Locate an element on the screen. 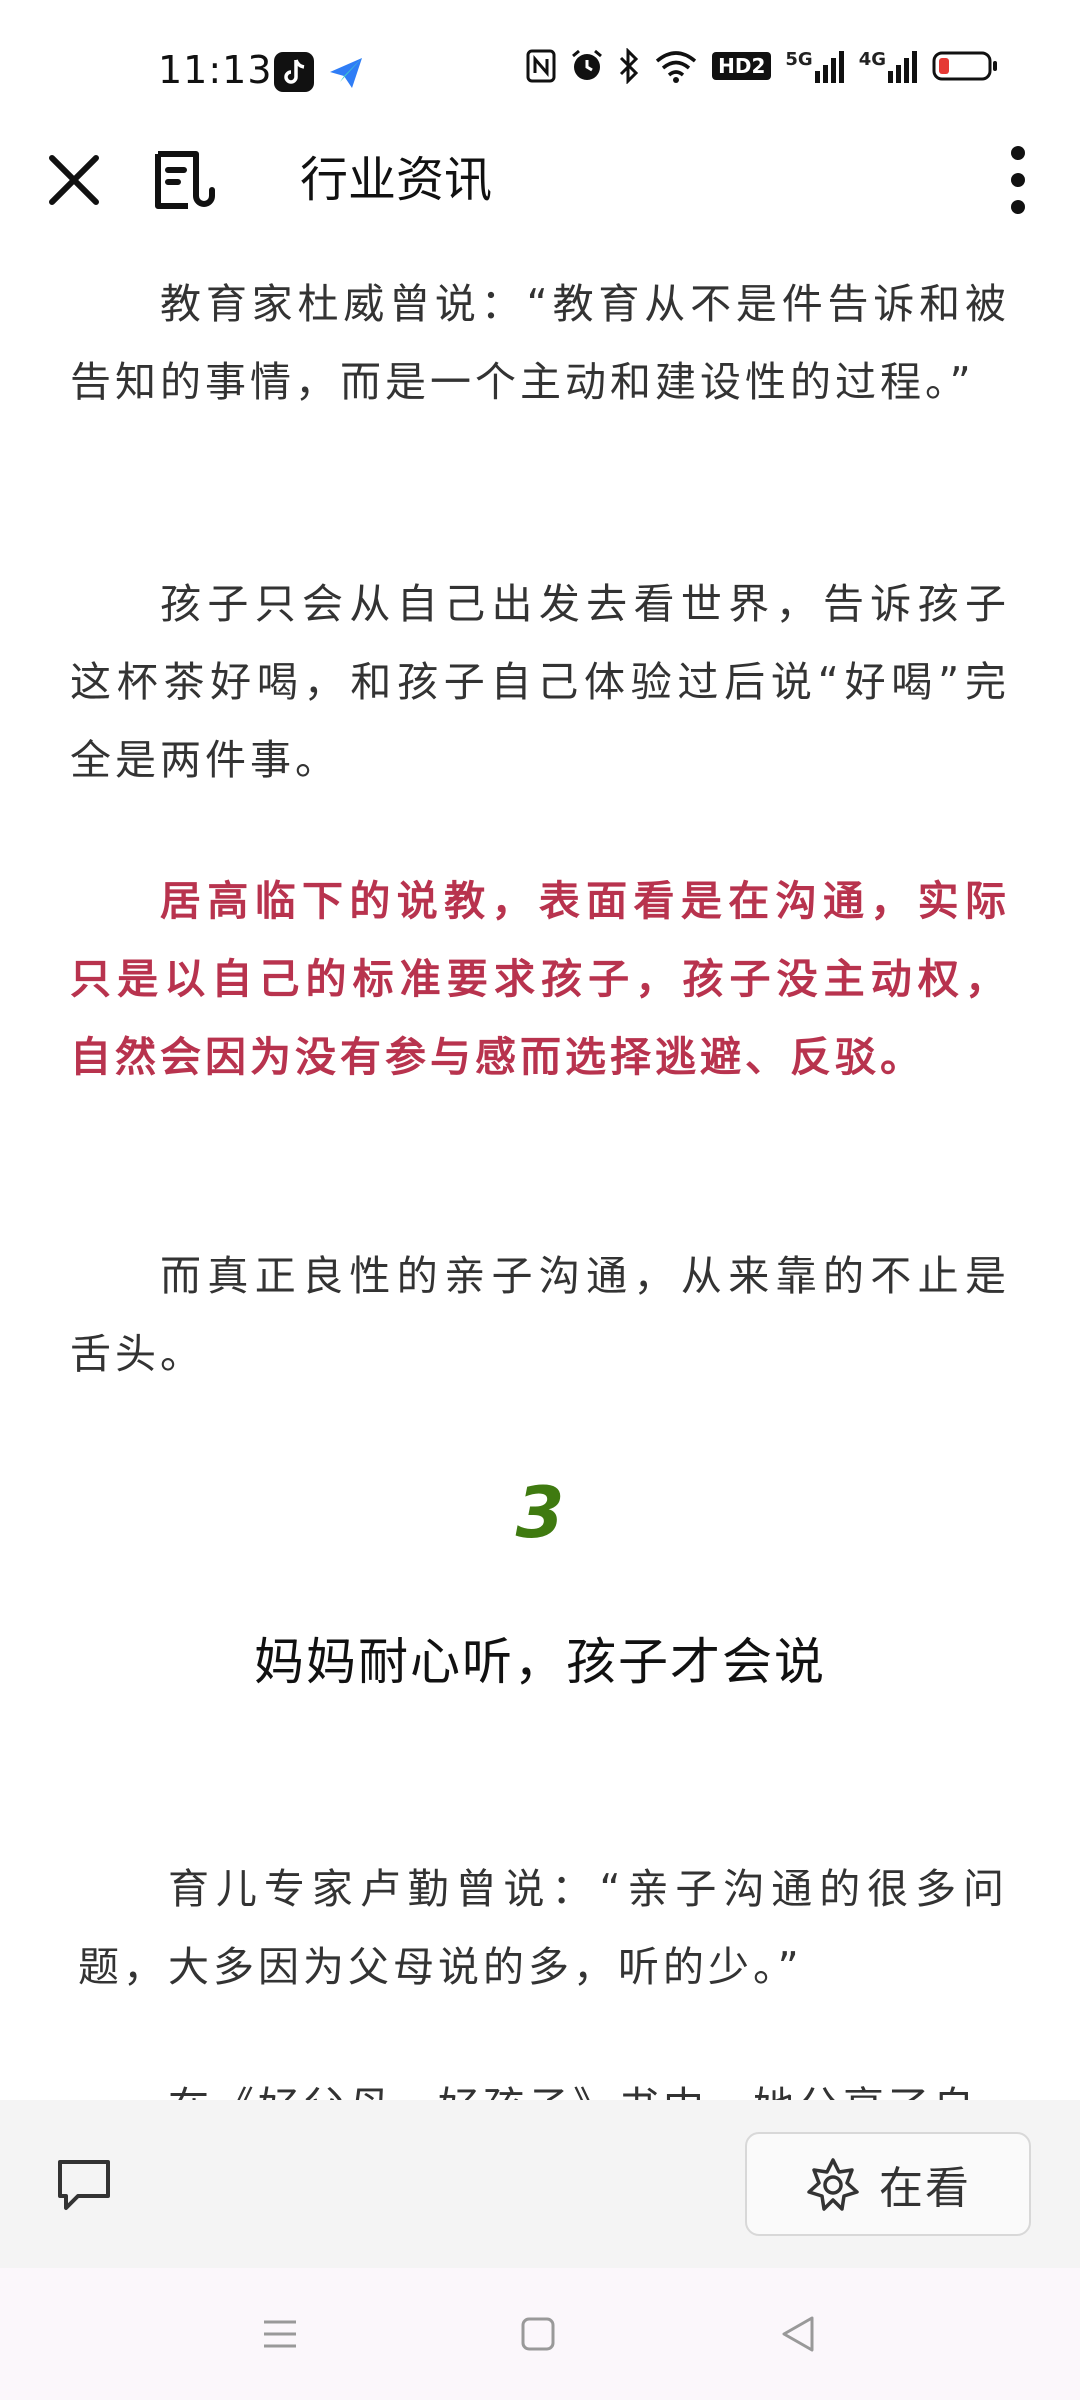 The height and width of the screenshot is (2400, 1080). article-paragraph: 育儿专家卢勤曾说：“亲子沟通的很多问题，大多因为父母说的多，听的少。” is located at coordinates (543, 1928).